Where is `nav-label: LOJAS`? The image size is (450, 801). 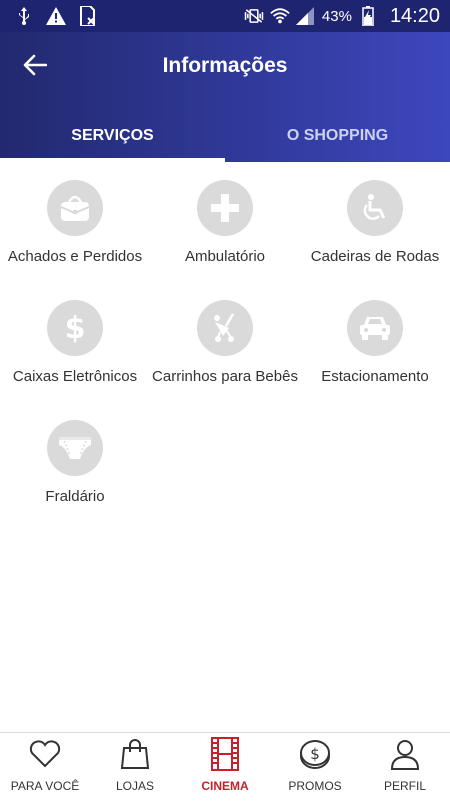
nav-label: LOJAS is located at coordinates (134, 786).